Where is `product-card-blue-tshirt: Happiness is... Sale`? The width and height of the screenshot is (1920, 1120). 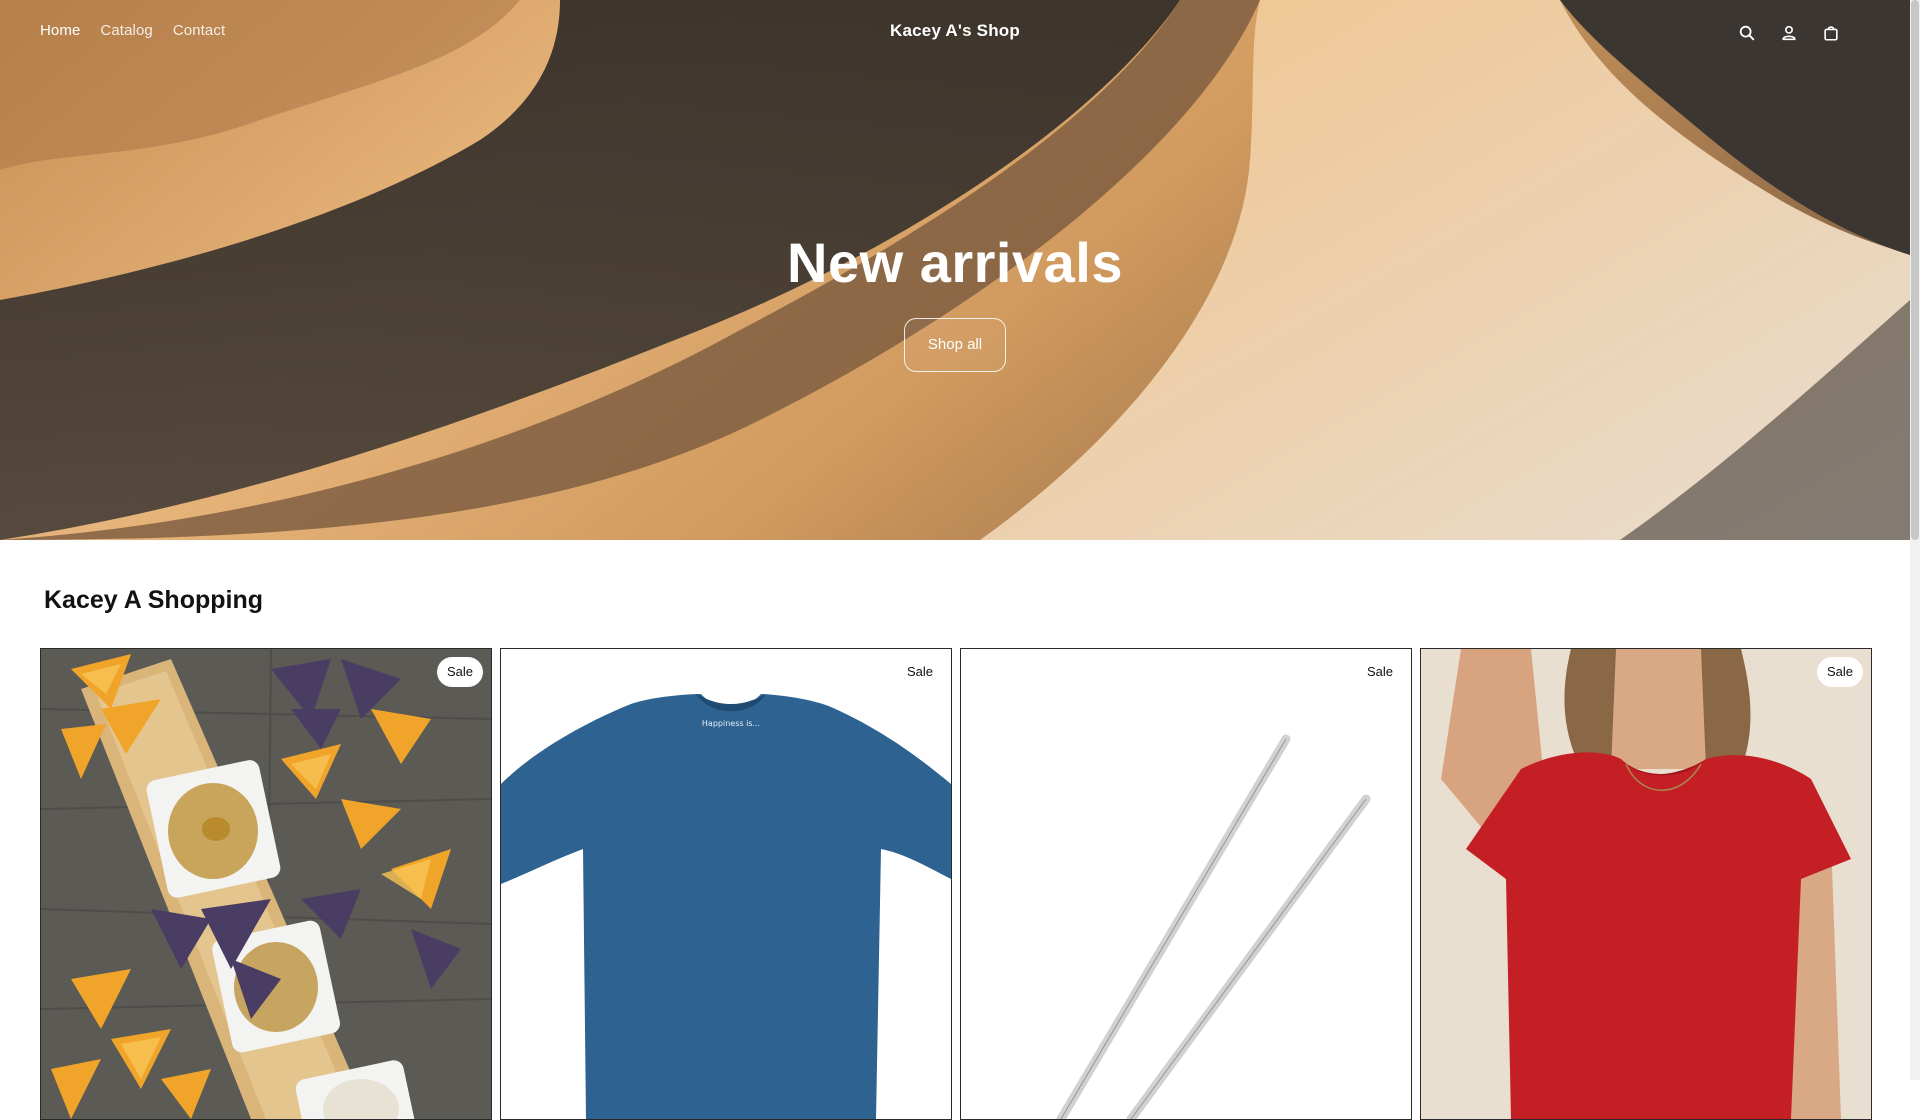
product-card-blue-tshirt: Happiness is... Sale is located at coordinates (726, 884).